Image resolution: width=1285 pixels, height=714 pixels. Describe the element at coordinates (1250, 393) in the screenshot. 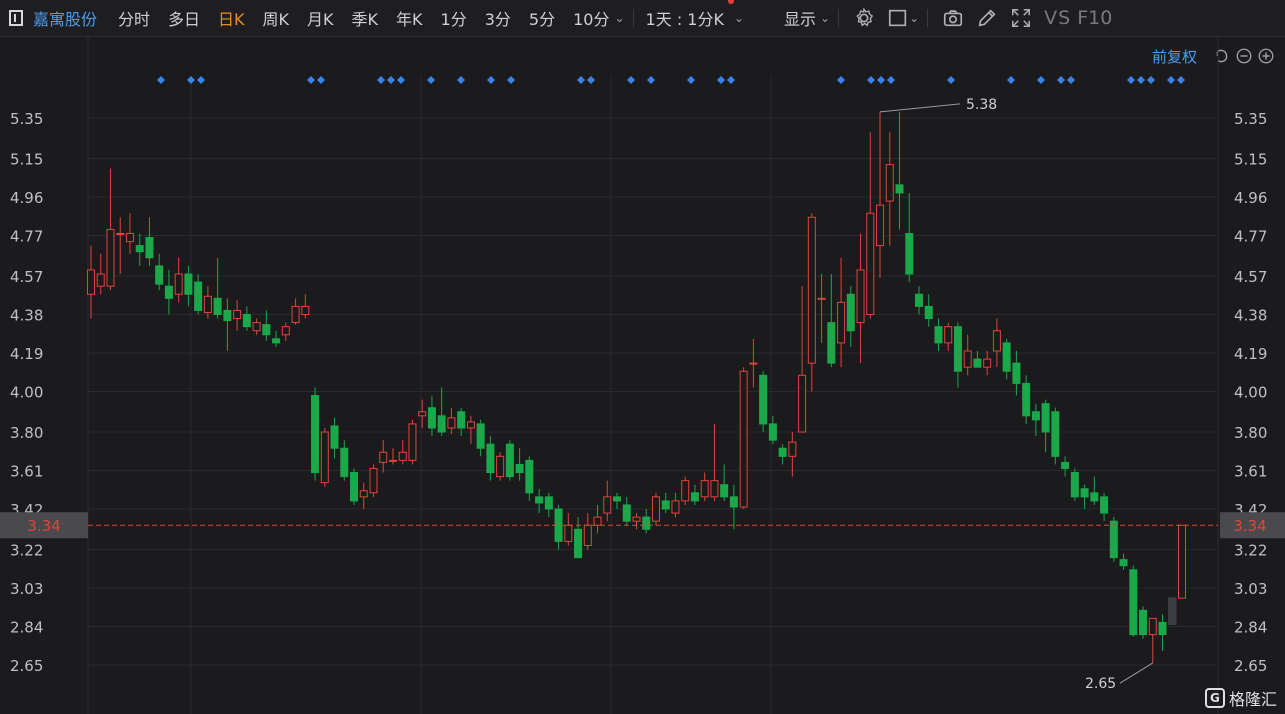

I see `y-tick-label-right: 4.00` at that location.